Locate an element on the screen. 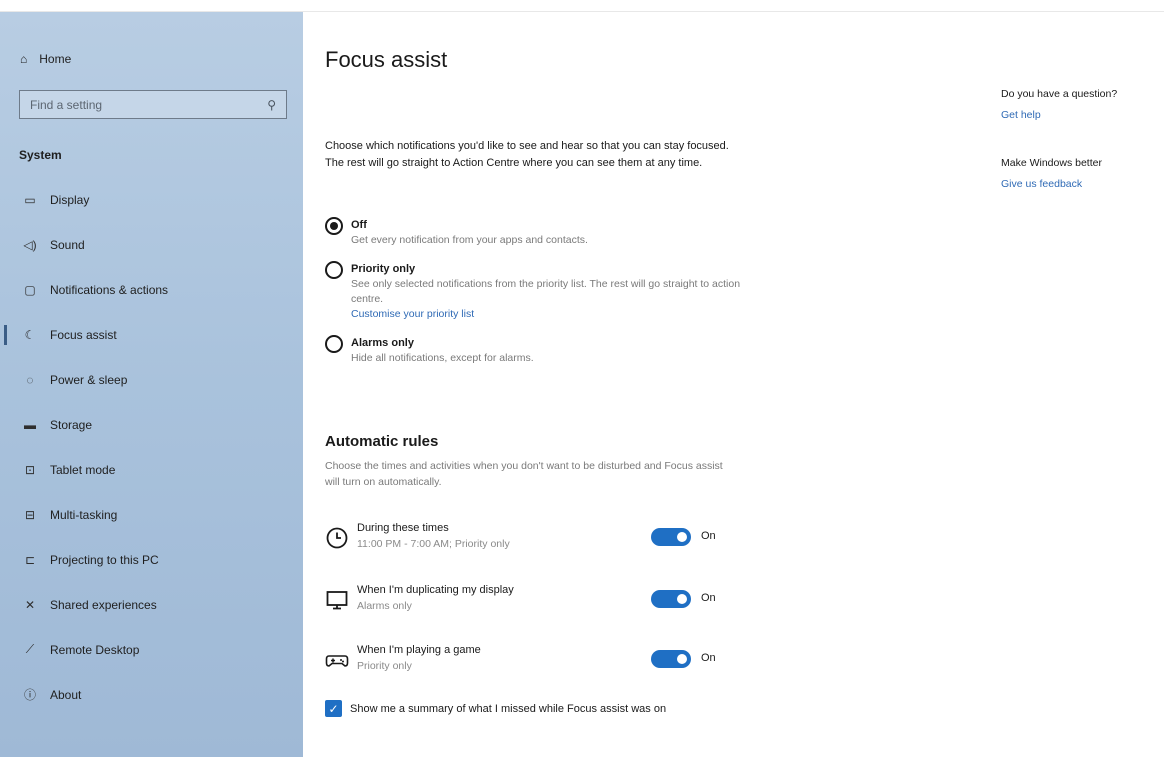 This screenshot has height=757, width=1164. shared-icon: ✕ is located at coordinates (30, 604).